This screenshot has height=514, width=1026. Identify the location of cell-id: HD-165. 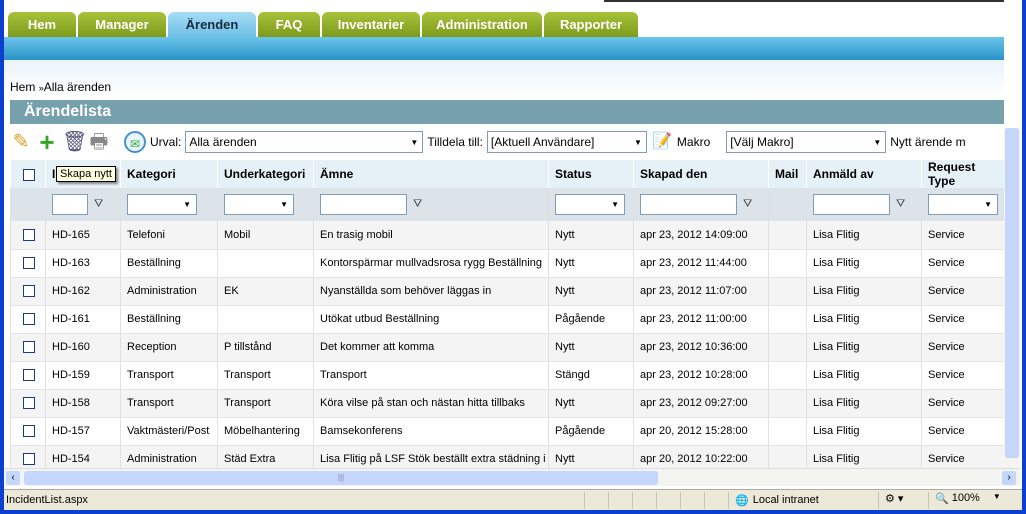
(83, 235).